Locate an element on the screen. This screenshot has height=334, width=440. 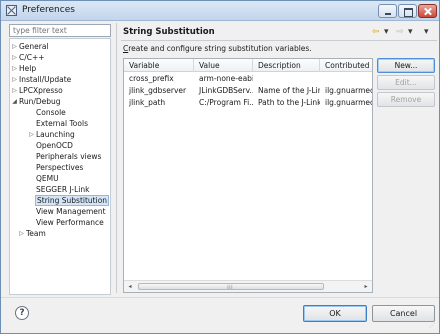
preferences-app-icon is located at coordinates (11, 10).